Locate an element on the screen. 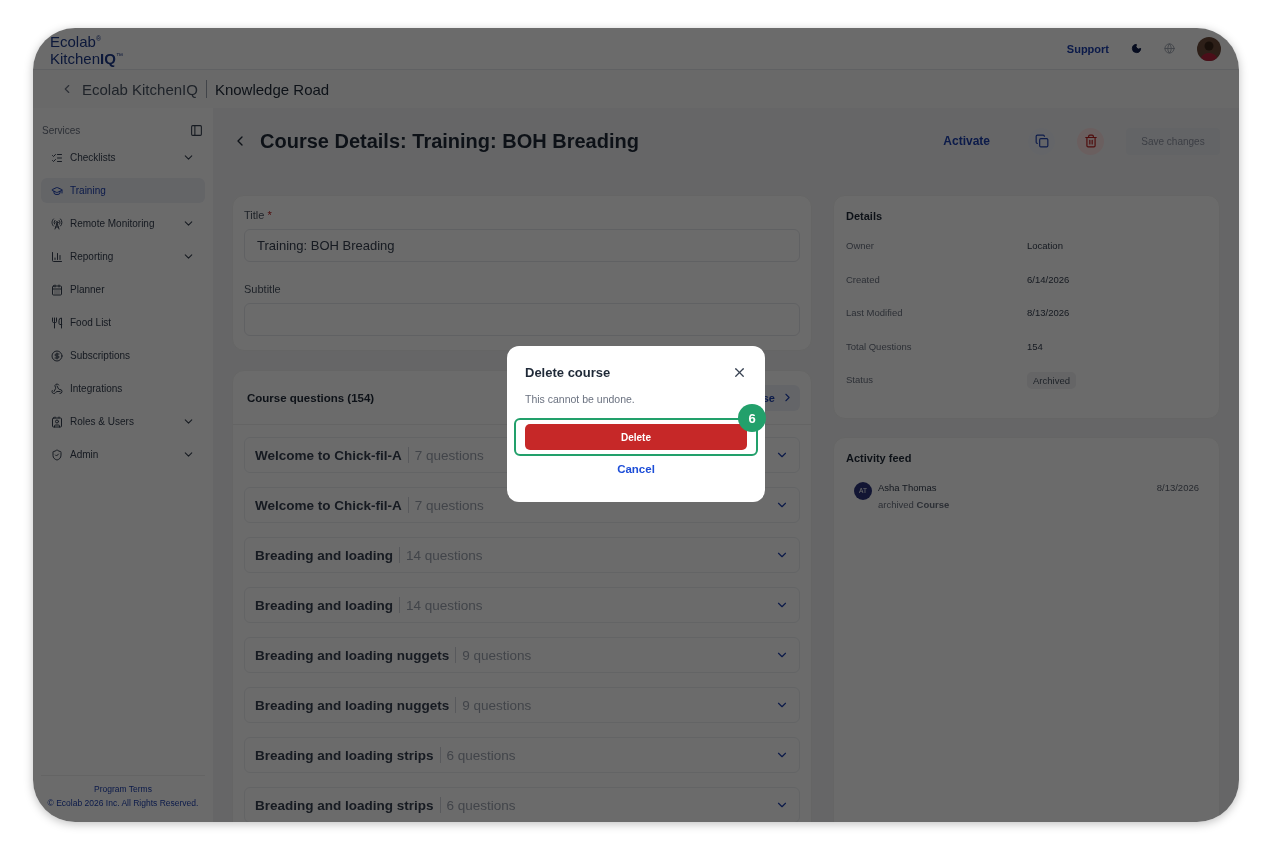 This screenshot has width=1271, height=860. questions-heading: Course questions (154) is located at coordinates (311, 397).